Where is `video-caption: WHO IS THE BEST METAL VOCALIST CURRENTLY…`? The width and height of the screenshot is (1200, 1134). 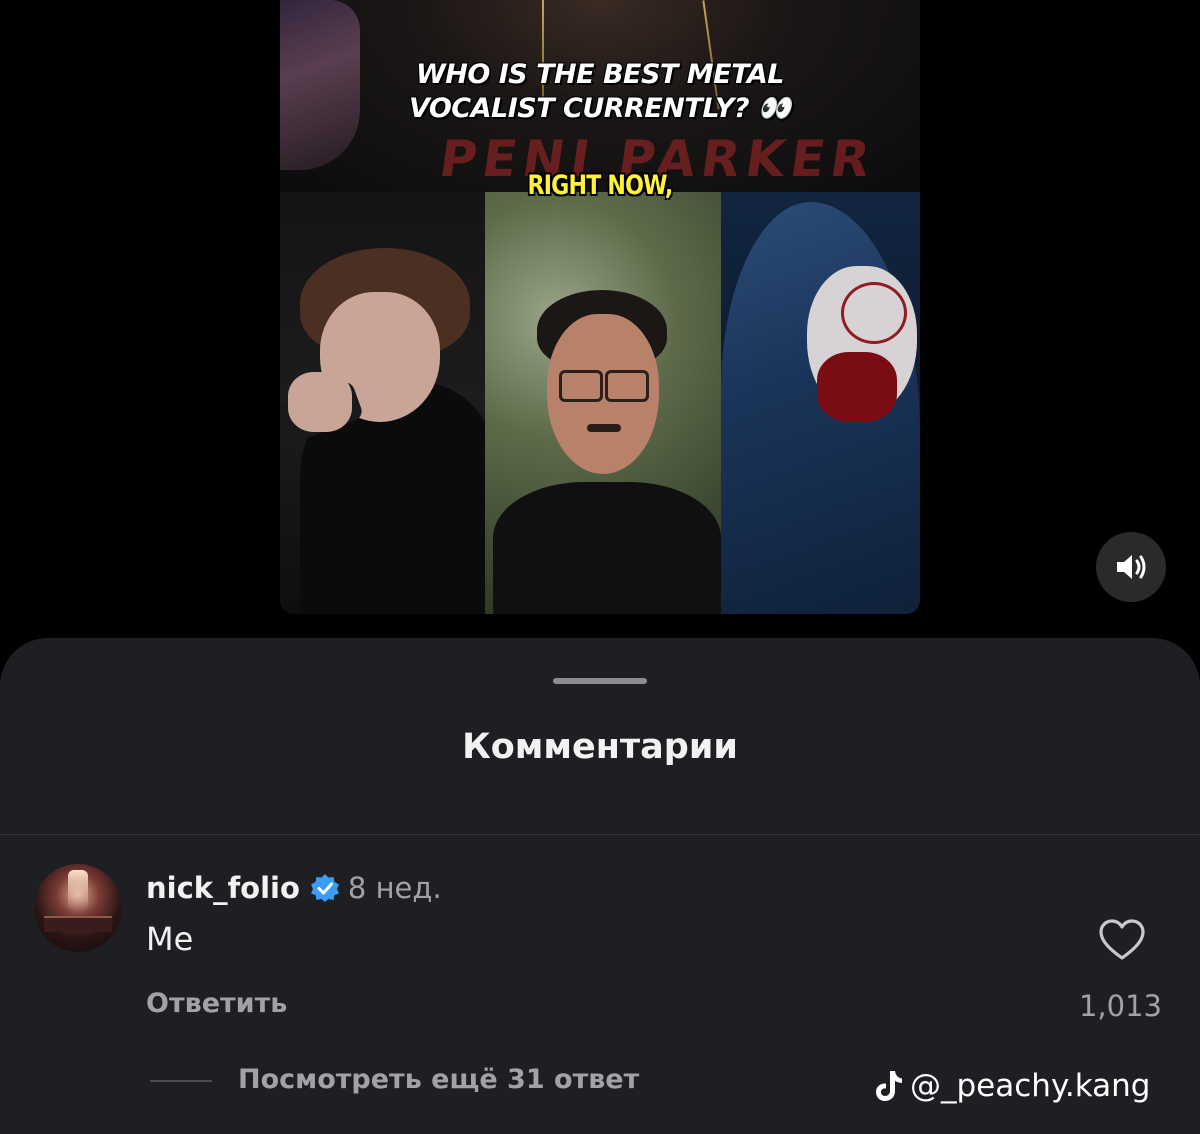
video-caption: WHO IS THE BEST METAL VOCALIST CURRENTLY… is located at coordinates (600, 92).